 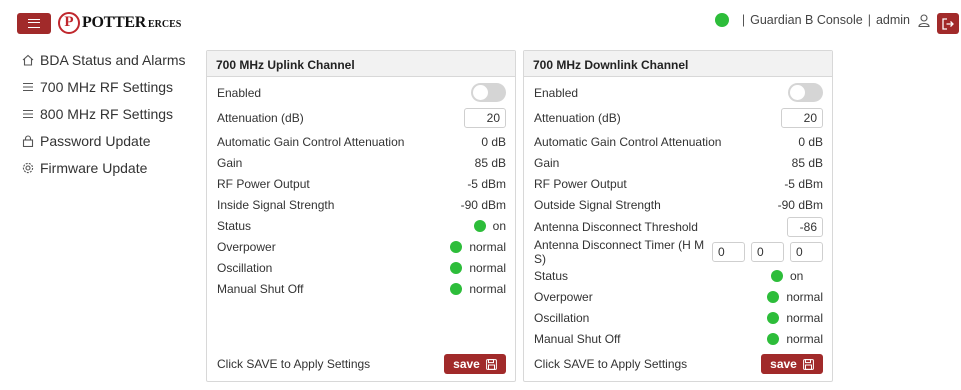 What do you see at coordinates (924, 20) in the screenshot?
I see `user-icon` at bounding box center [924, 20].